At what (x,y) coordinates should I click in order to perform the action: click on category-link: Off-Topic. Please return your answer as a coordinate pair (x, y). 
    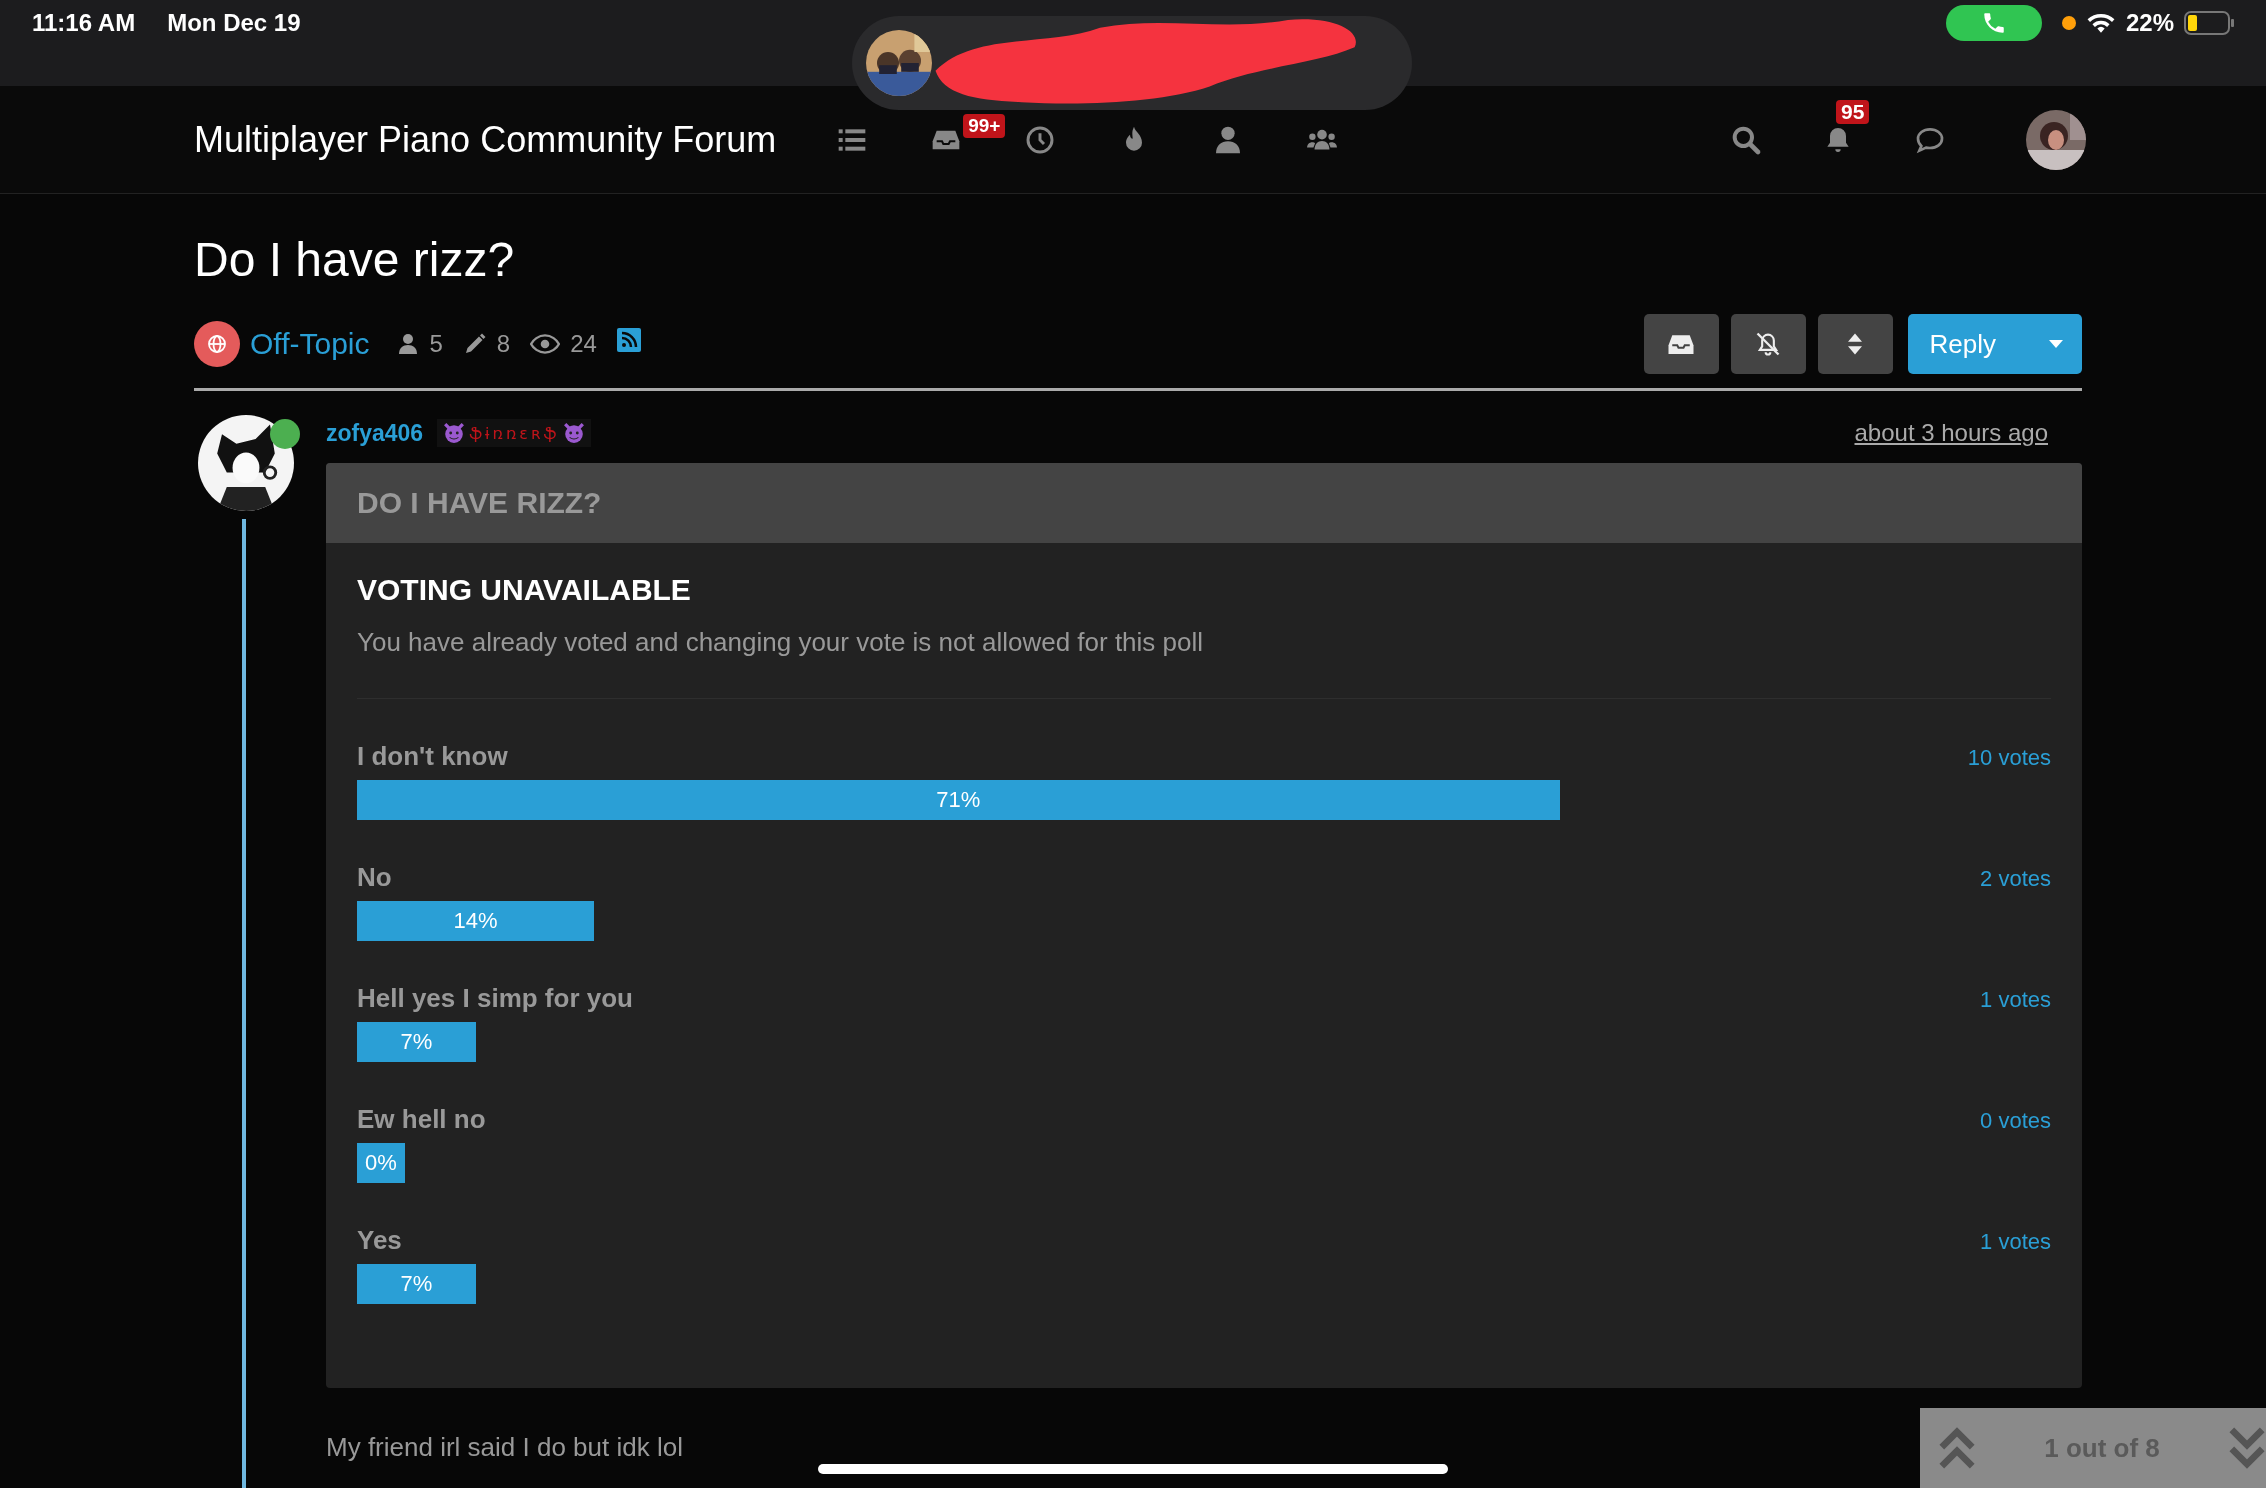
    Looking at the image, I should click on (310, 344).